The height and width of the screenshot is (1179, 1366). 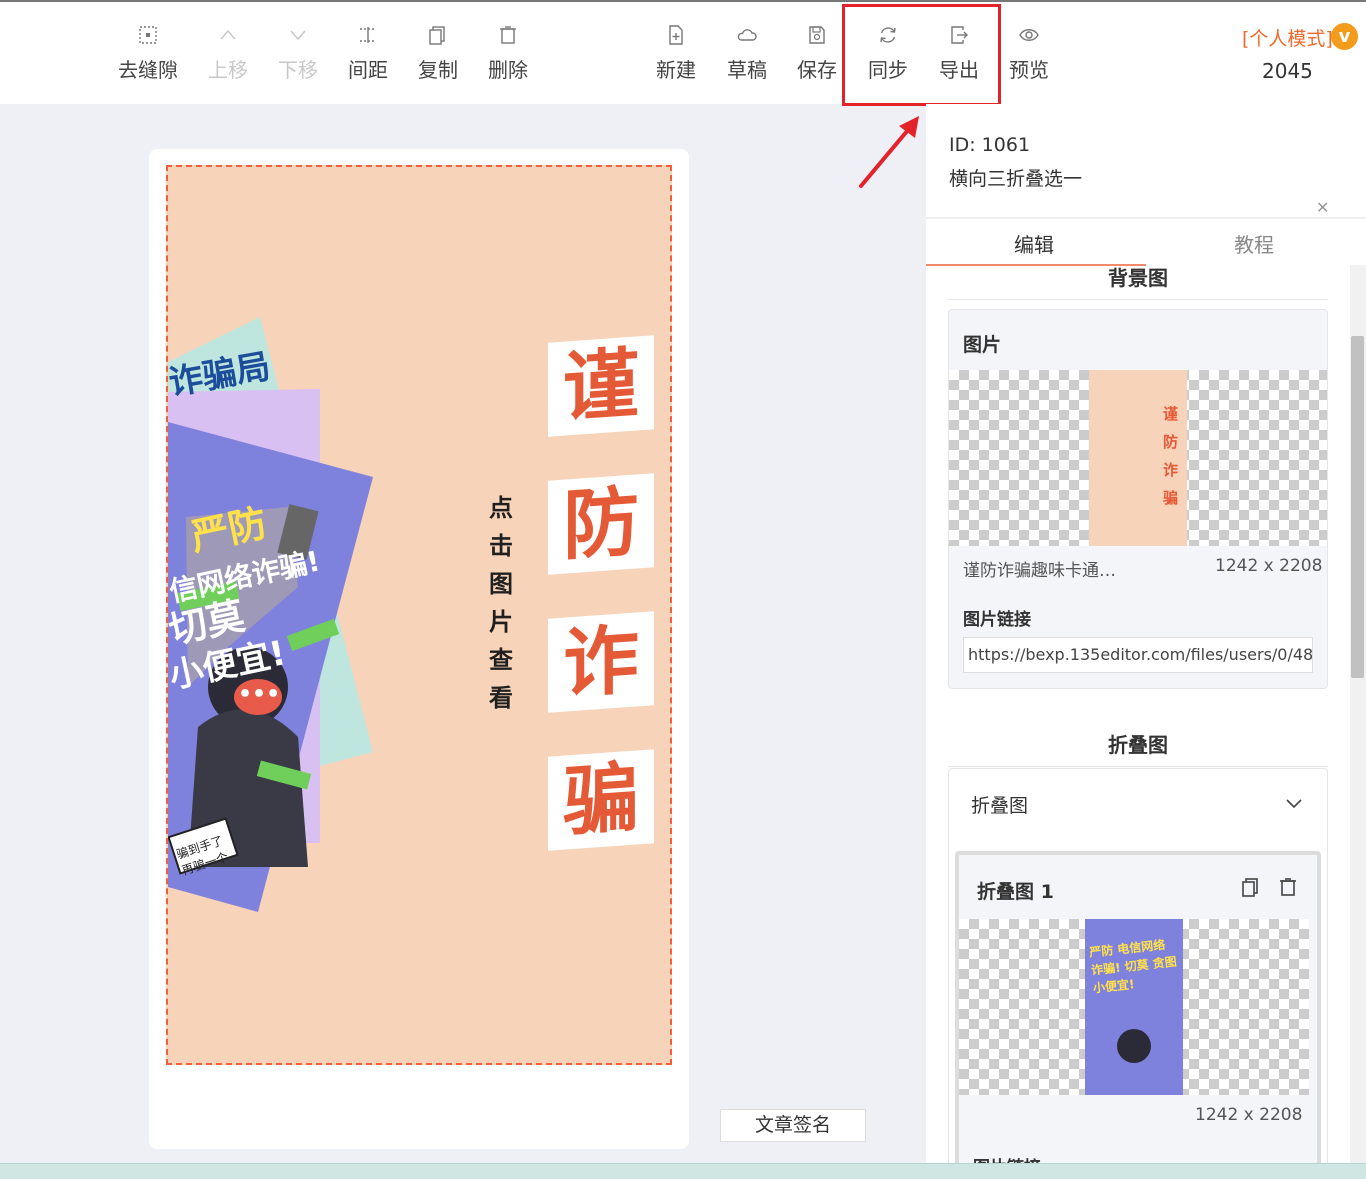 What do you see at coordinates (1249, 1115) in the screenshot?
I see `fold-image-size: 1242 x 2208` at bounding box center [1249, 1115].